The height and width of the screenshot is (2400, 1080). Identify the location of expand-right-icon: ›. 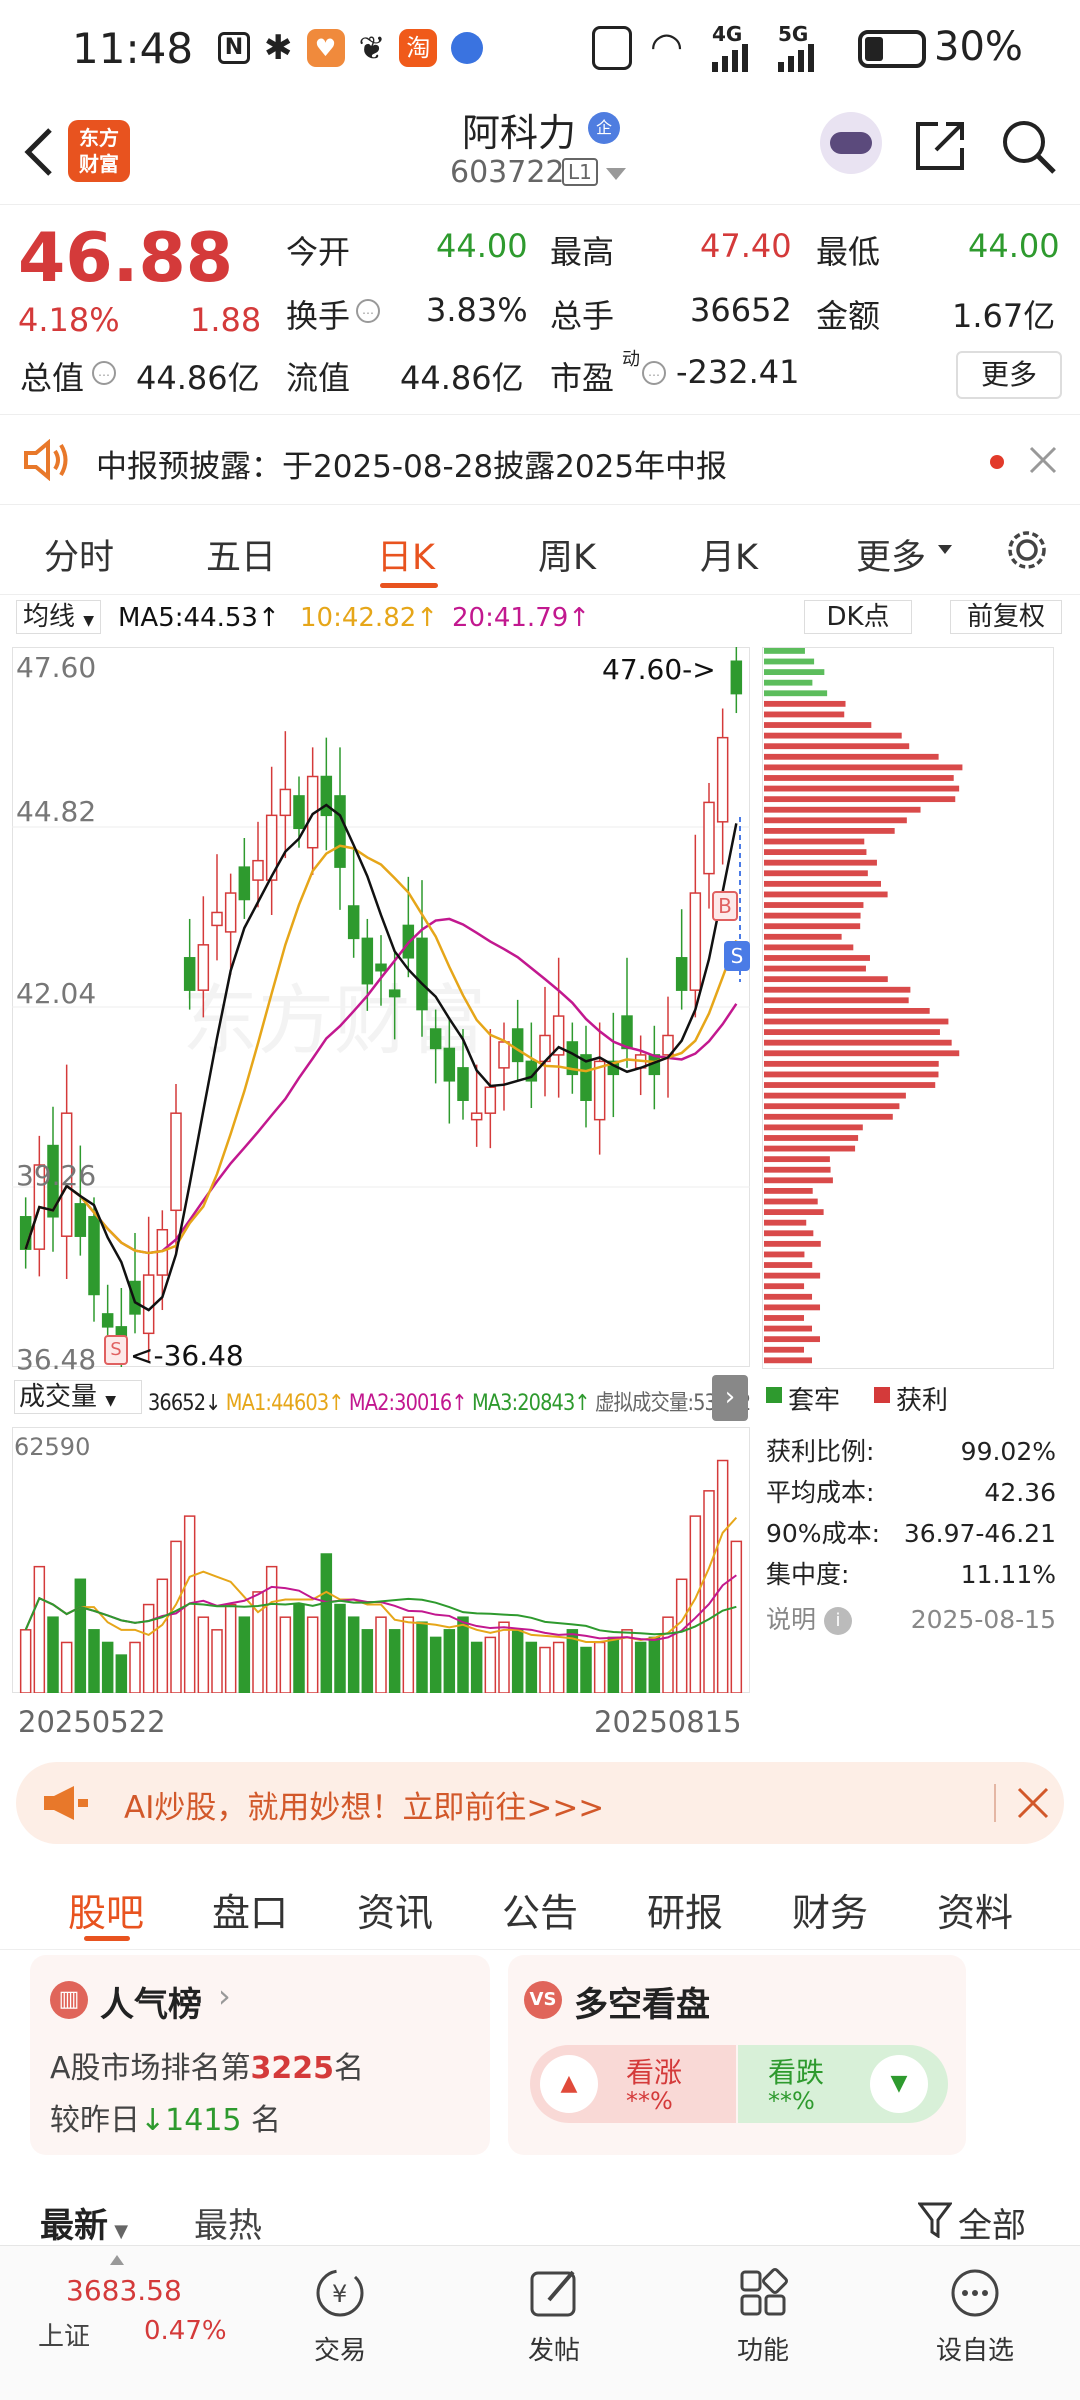
(730, 1398).